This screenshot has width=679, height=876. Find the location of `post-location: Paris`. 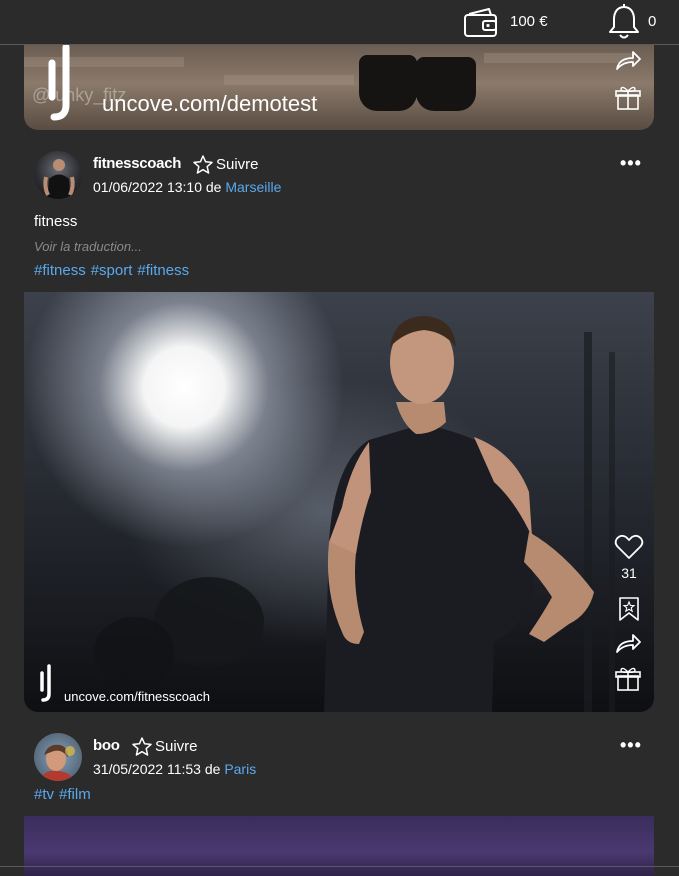

post-location: Paris is located at coordinates (240, 769).